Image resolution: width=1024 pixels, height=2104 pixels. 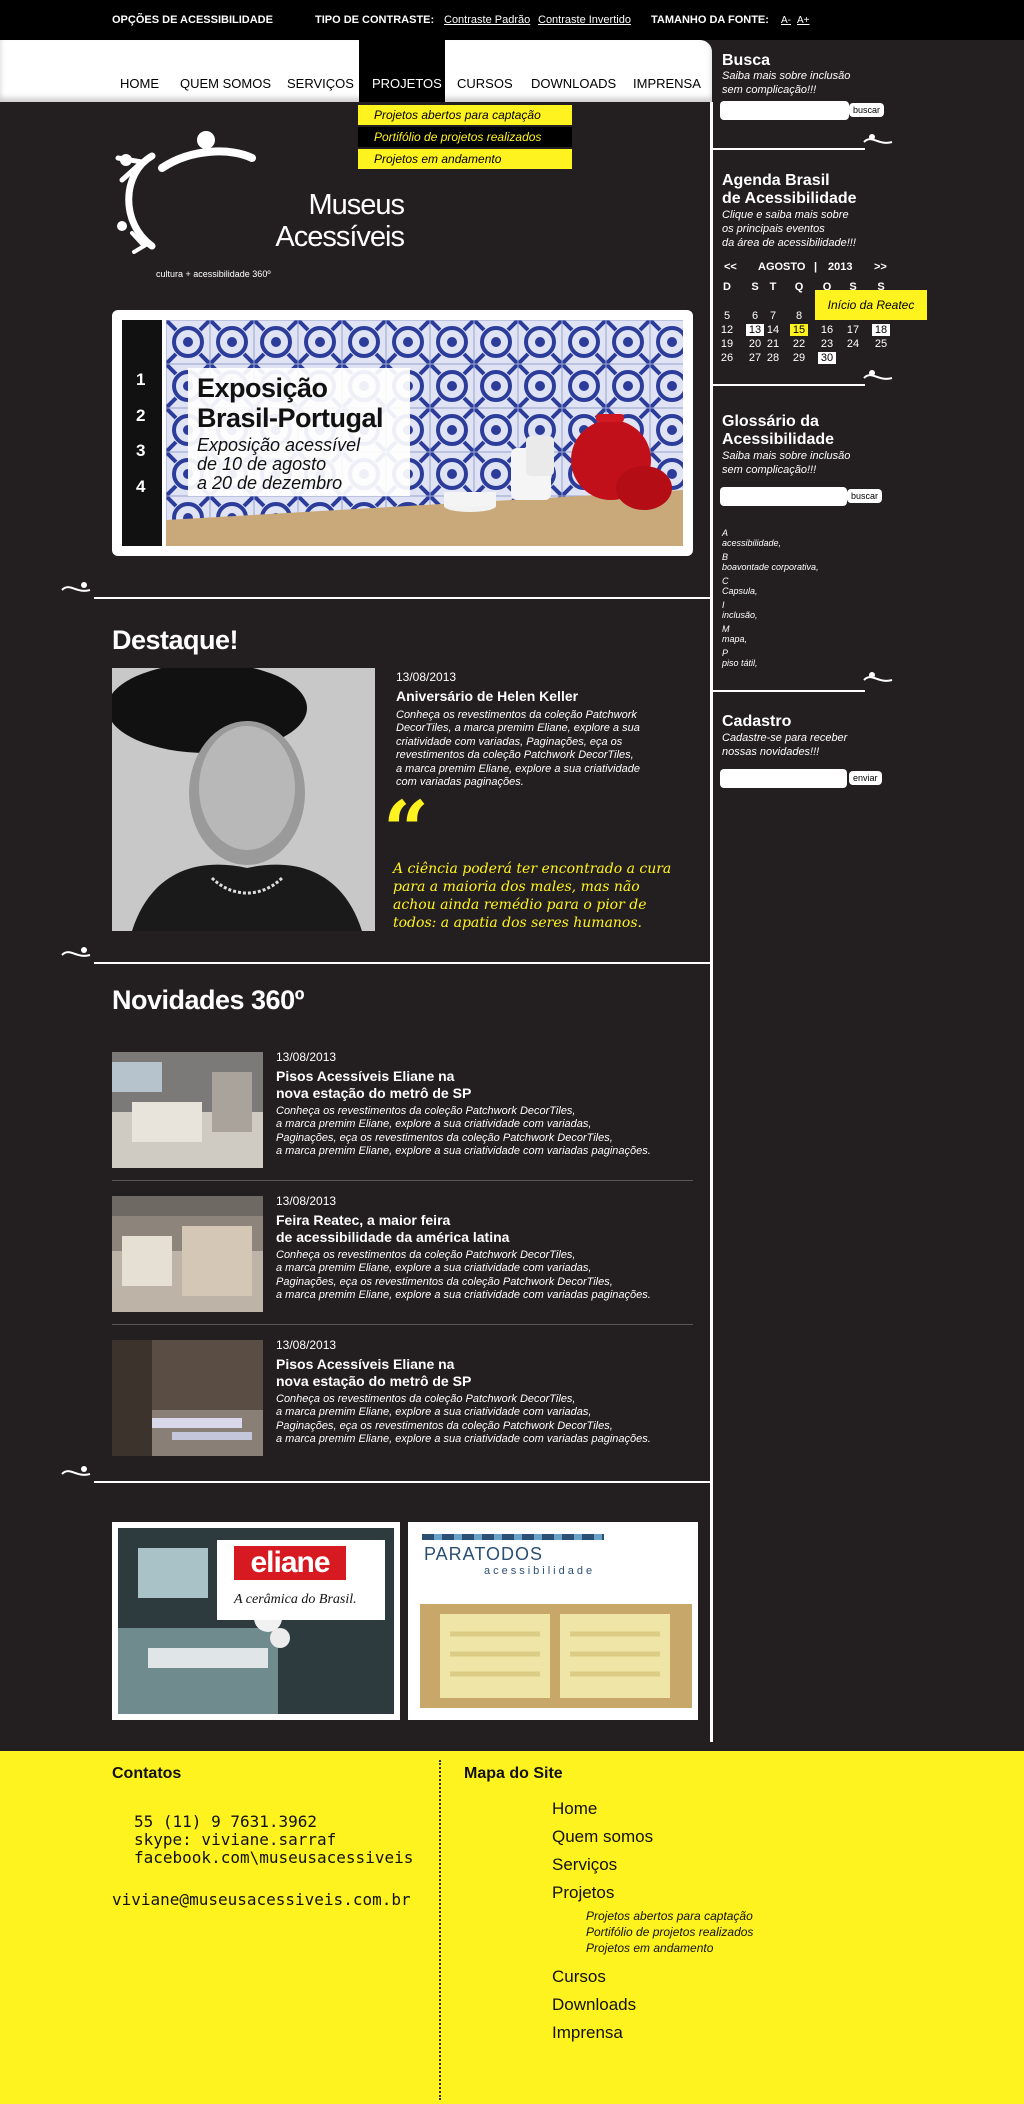 What do you see at coordinates (827, 330) in the screenshot?
I see `calendar-day: 16` at bounding box center [827, 330].